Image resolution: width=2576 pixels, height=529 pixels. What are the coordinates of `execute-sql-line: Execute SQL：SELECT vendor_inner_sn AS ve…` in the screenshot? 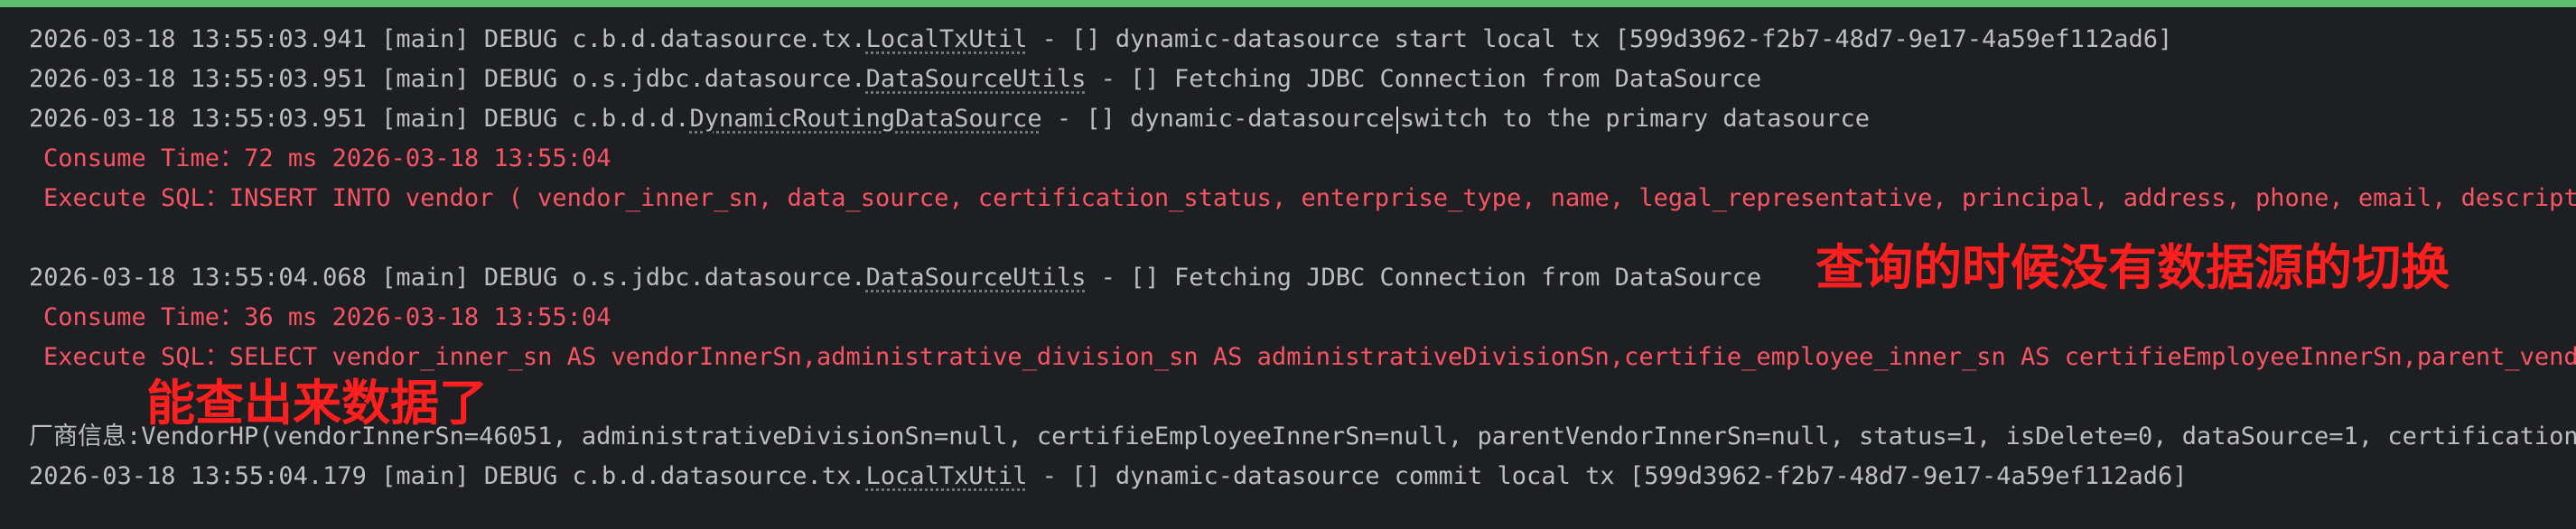 It's located at (1309, 357).